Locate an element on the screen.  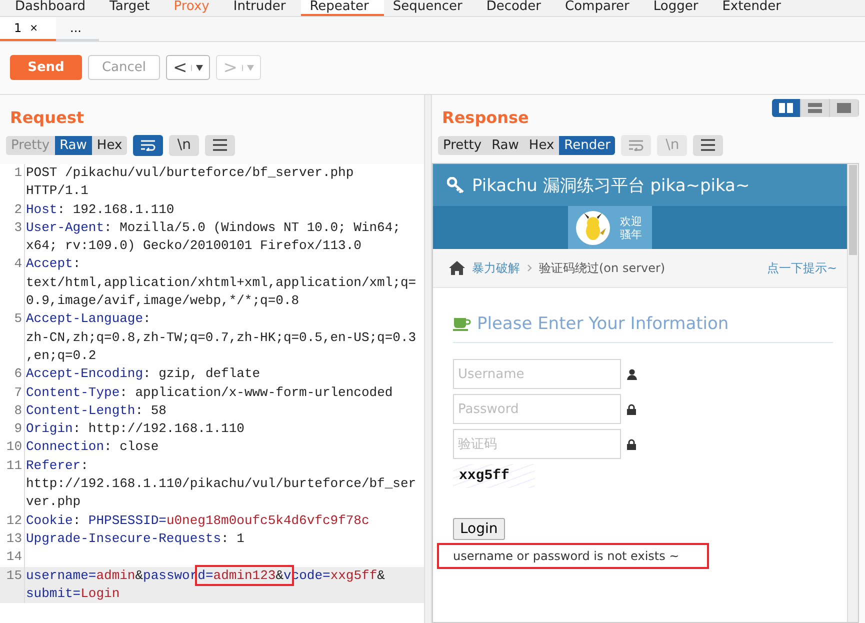
code-line: Content-Length: 58 is located at coordinates (95, 411).